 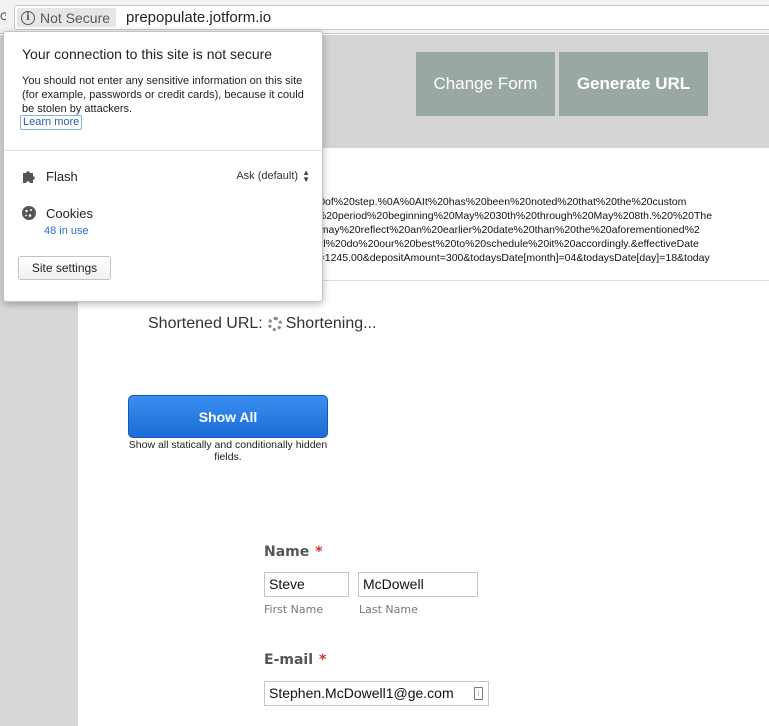 I want to click on puzzle-piece-icon, so click(x=29, y=176).